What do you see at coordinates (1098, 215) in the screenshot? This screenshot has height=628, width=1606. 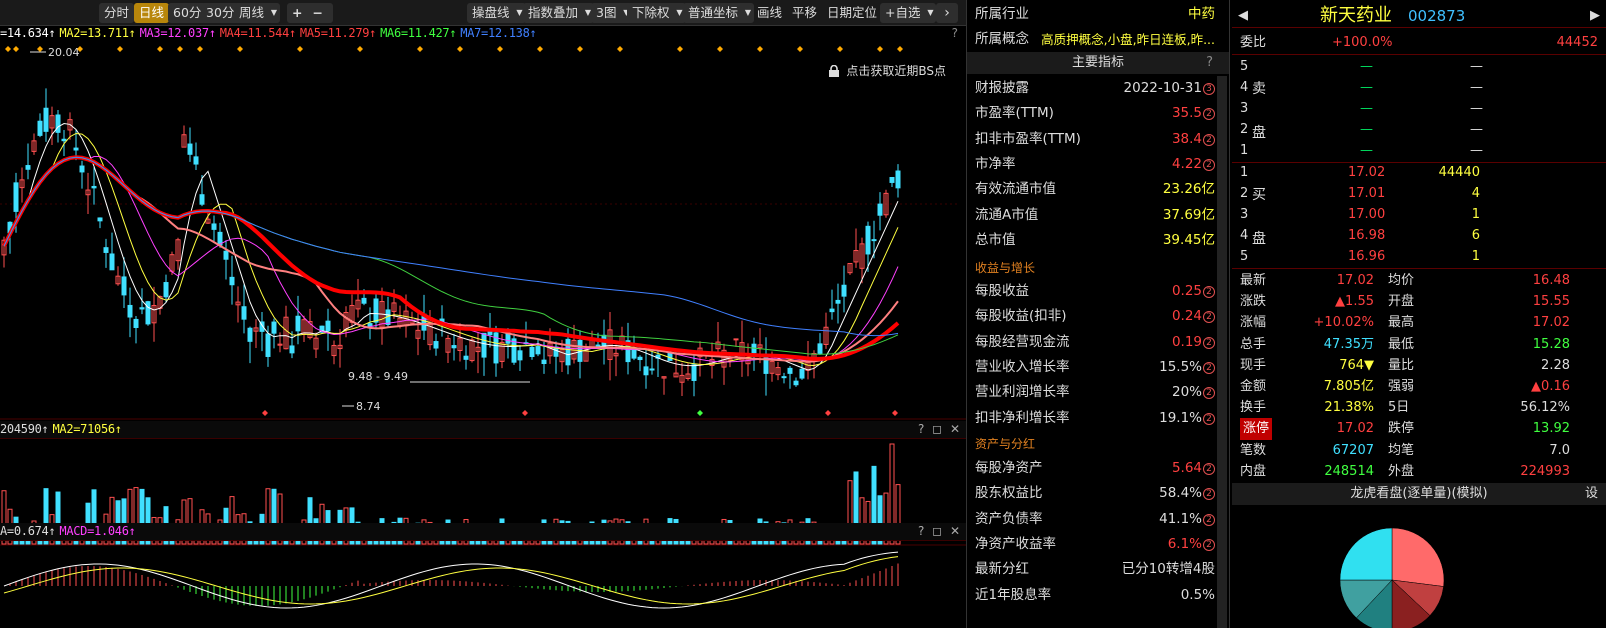 I see `indicator-row: 流通A市值 37.69亿` at bounding box center [1098, 215].